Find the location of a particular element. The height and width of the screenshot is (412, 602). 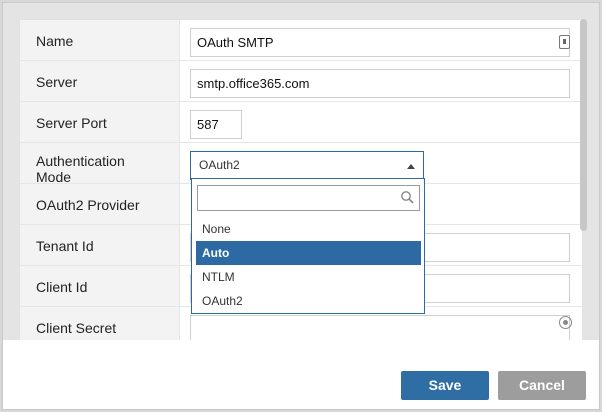

server-label: Server is located at coordinates (100, 81).